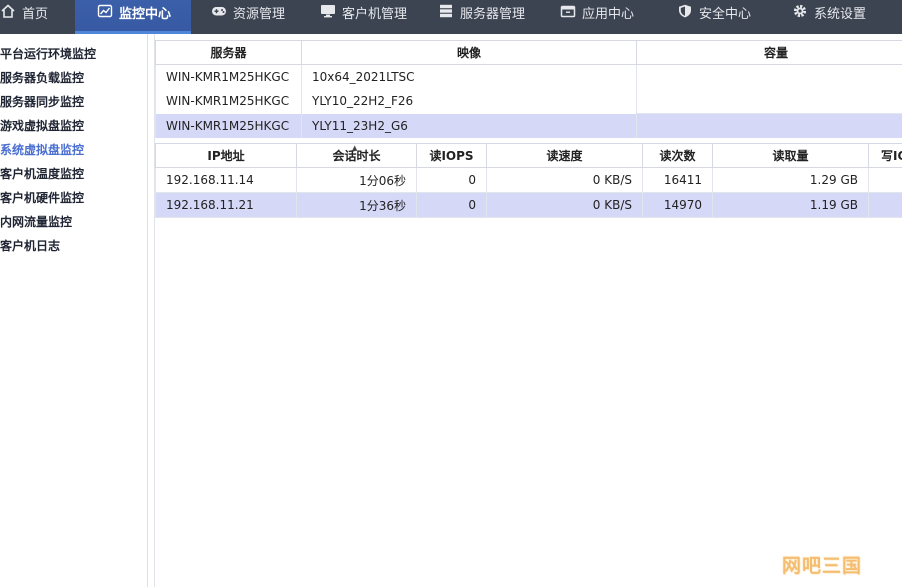 This screenshot has width=902, height=587. Describe the element at coordinates (446, 11) in the screenshot. I see `server-icon` at that location.